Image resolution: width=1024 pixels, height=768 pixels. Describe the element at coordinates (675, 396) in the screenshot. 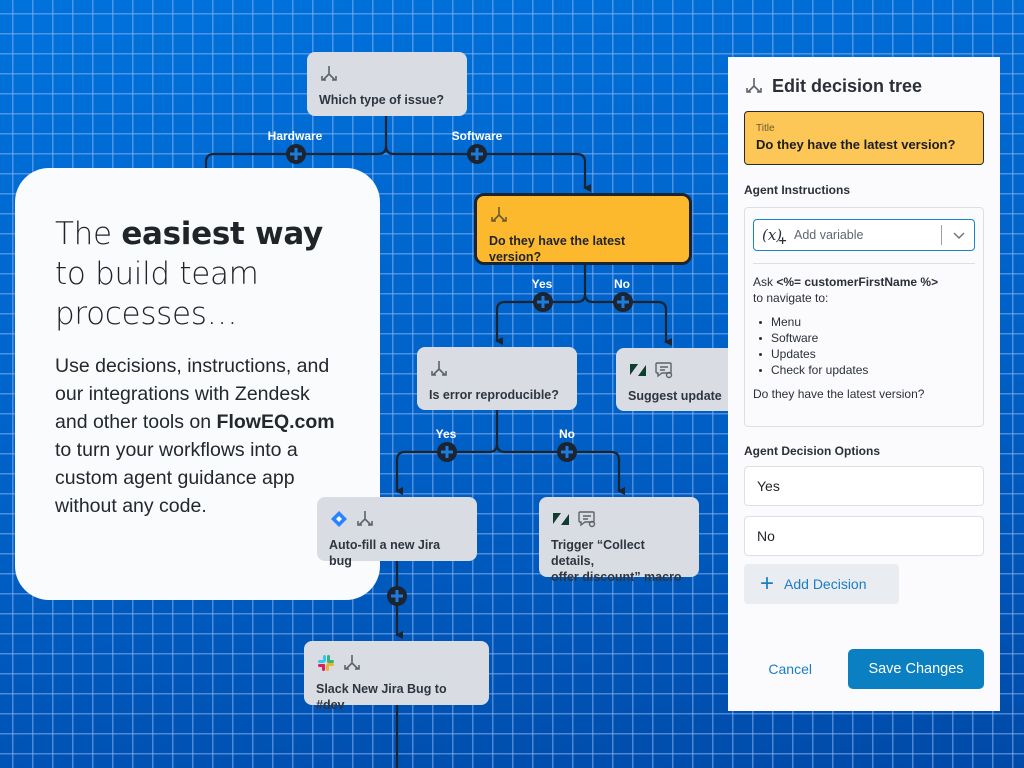

I see `node-title: Suggest update` at that location.